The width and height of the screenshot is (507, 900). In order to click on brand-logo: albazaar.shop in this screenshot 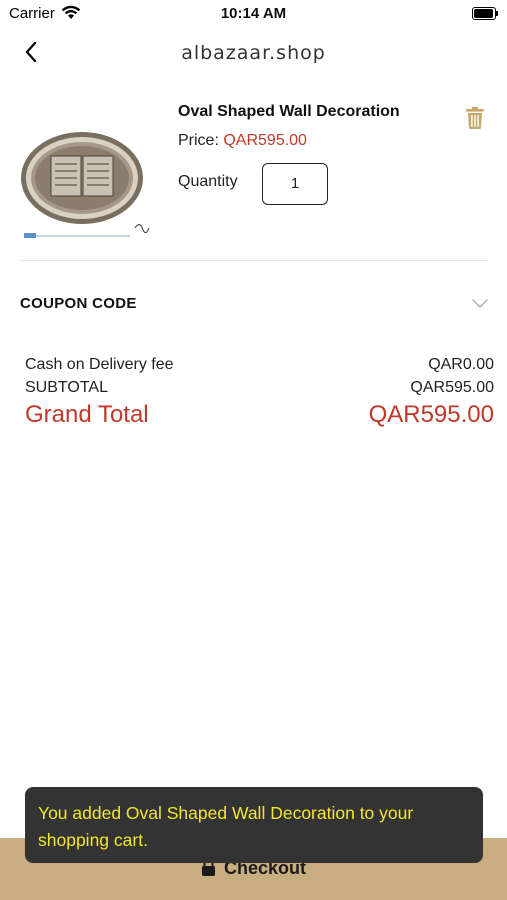, I will do `click(253, 53)`.